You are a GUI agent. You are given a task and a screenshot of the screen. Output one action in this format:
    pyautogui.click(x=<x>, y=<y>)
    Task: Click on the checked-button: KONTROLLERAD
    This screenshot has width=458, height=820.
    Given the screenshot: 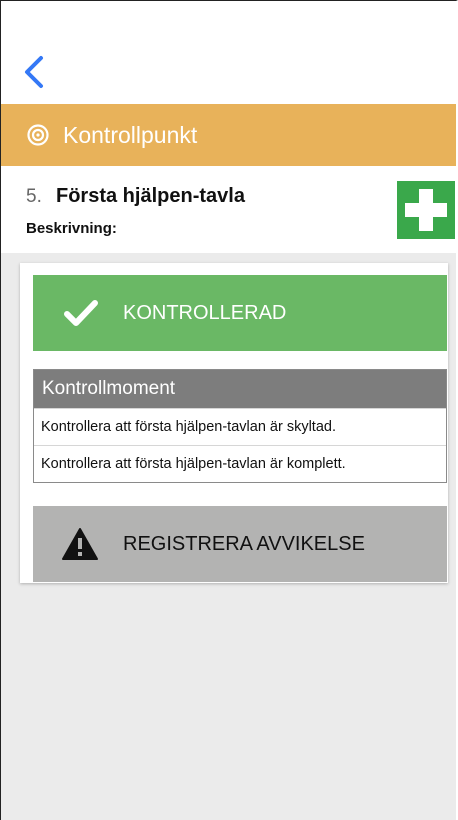 What is the action you would take?
    pyautogui.click(x=240, y=313)
    